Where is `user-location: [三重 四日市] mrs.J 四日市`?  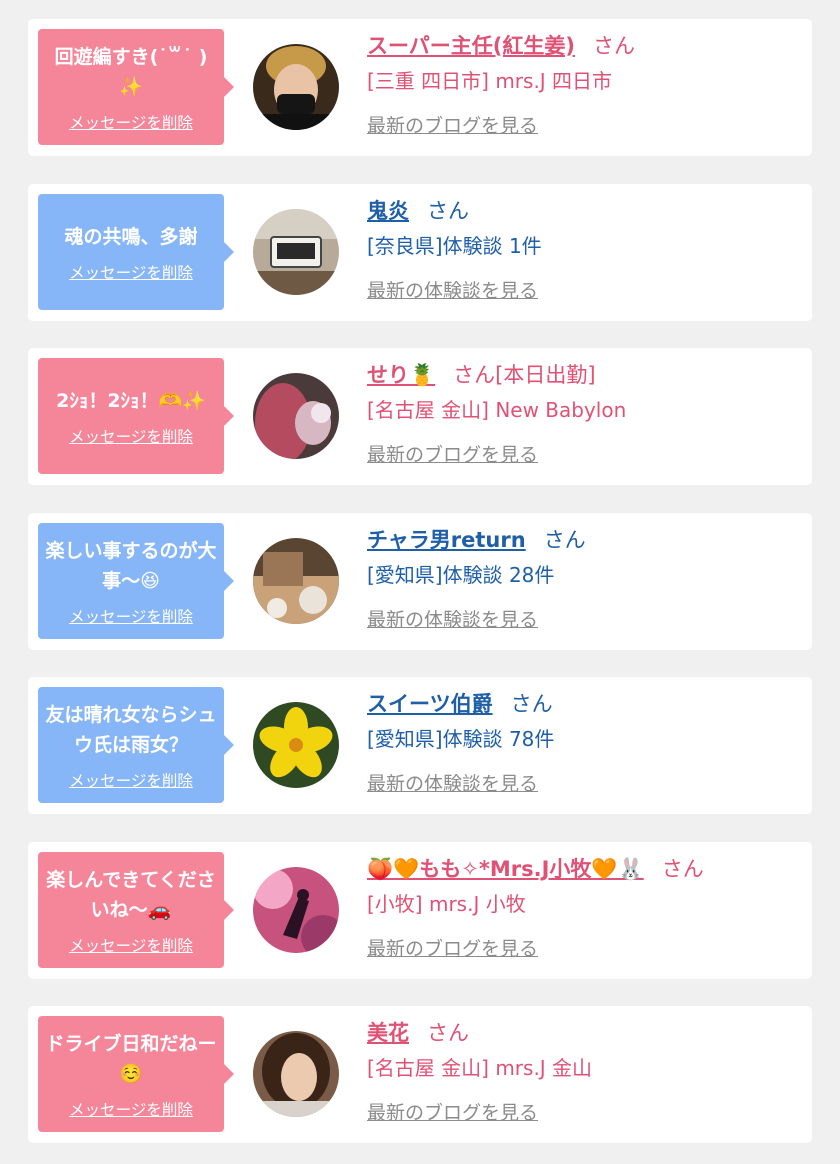 user-location: [三重 四日市] mrs.J 四日市 is located at coordinates (490, 81).